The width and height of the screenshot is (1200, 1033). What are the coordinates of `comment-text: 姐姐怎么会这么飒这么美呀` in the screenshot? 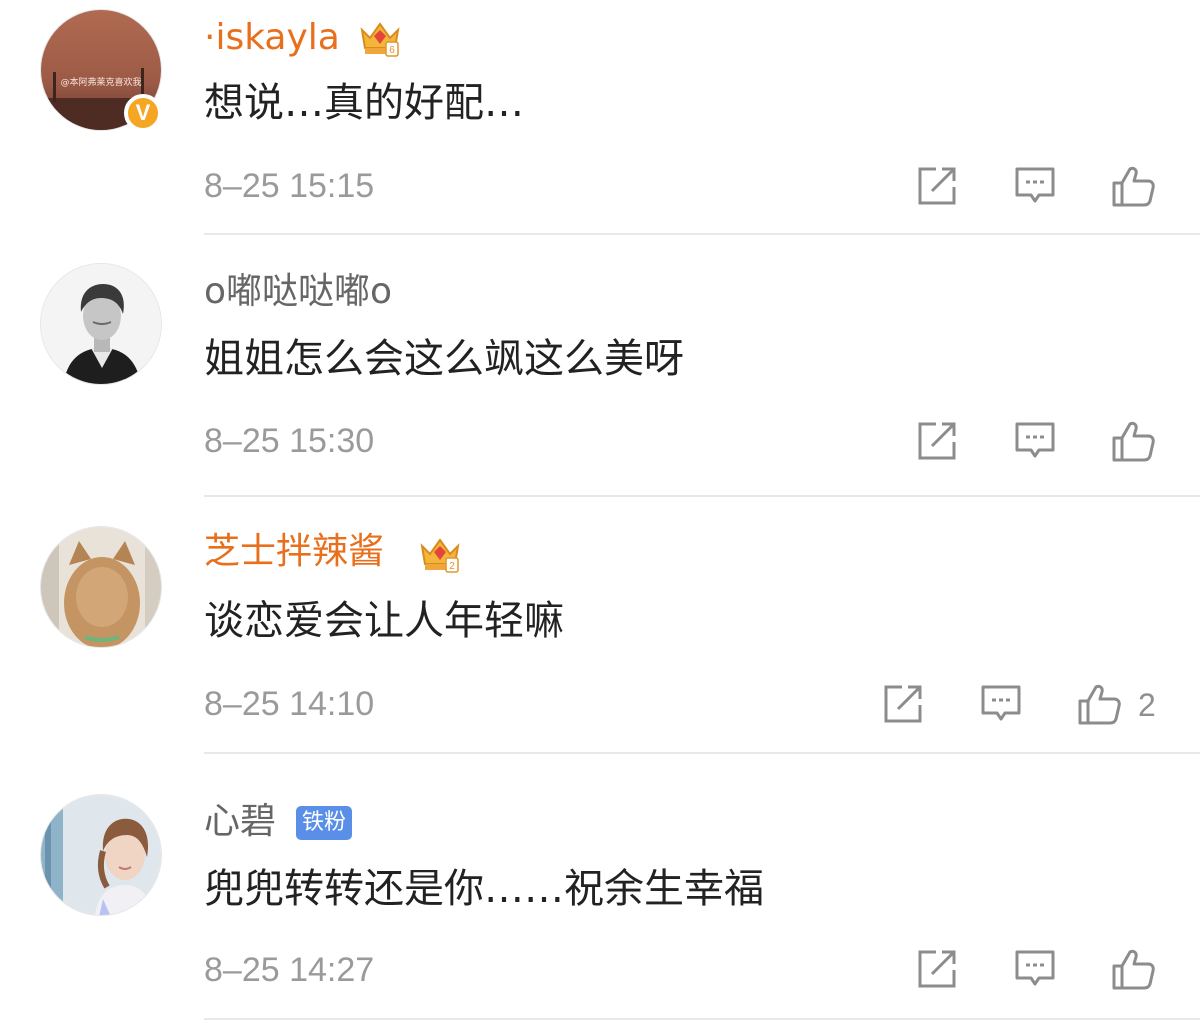 It's located at (444, 359).